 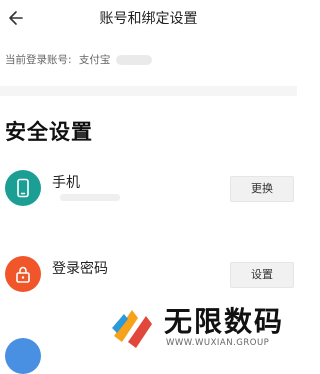 I want to click on section-divider, so click(x=148, y=91).